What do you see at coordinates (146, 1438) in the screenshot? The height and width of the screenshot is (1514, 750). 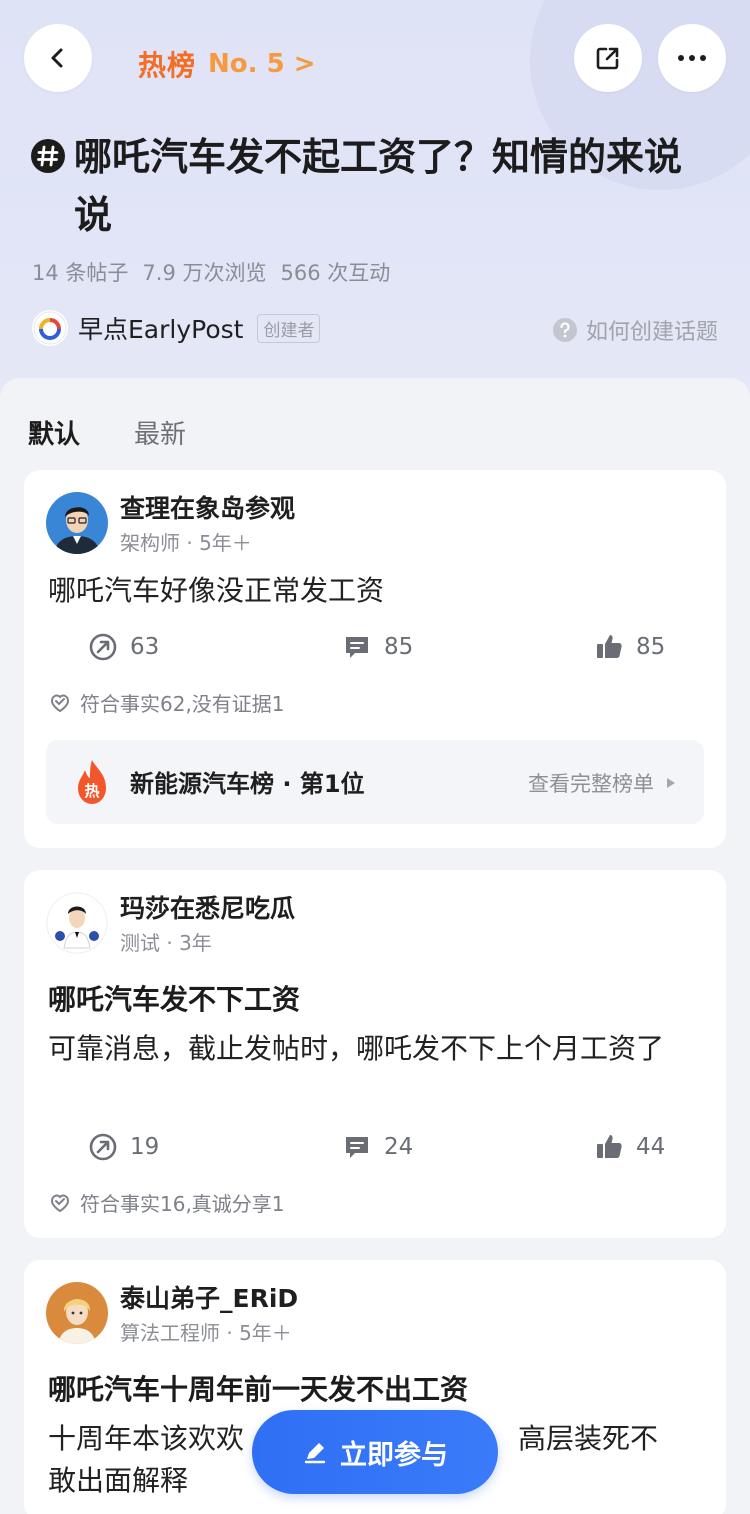 I see `post-body-start: 十周年本该欢欢` at bounding box center [146, 1438].